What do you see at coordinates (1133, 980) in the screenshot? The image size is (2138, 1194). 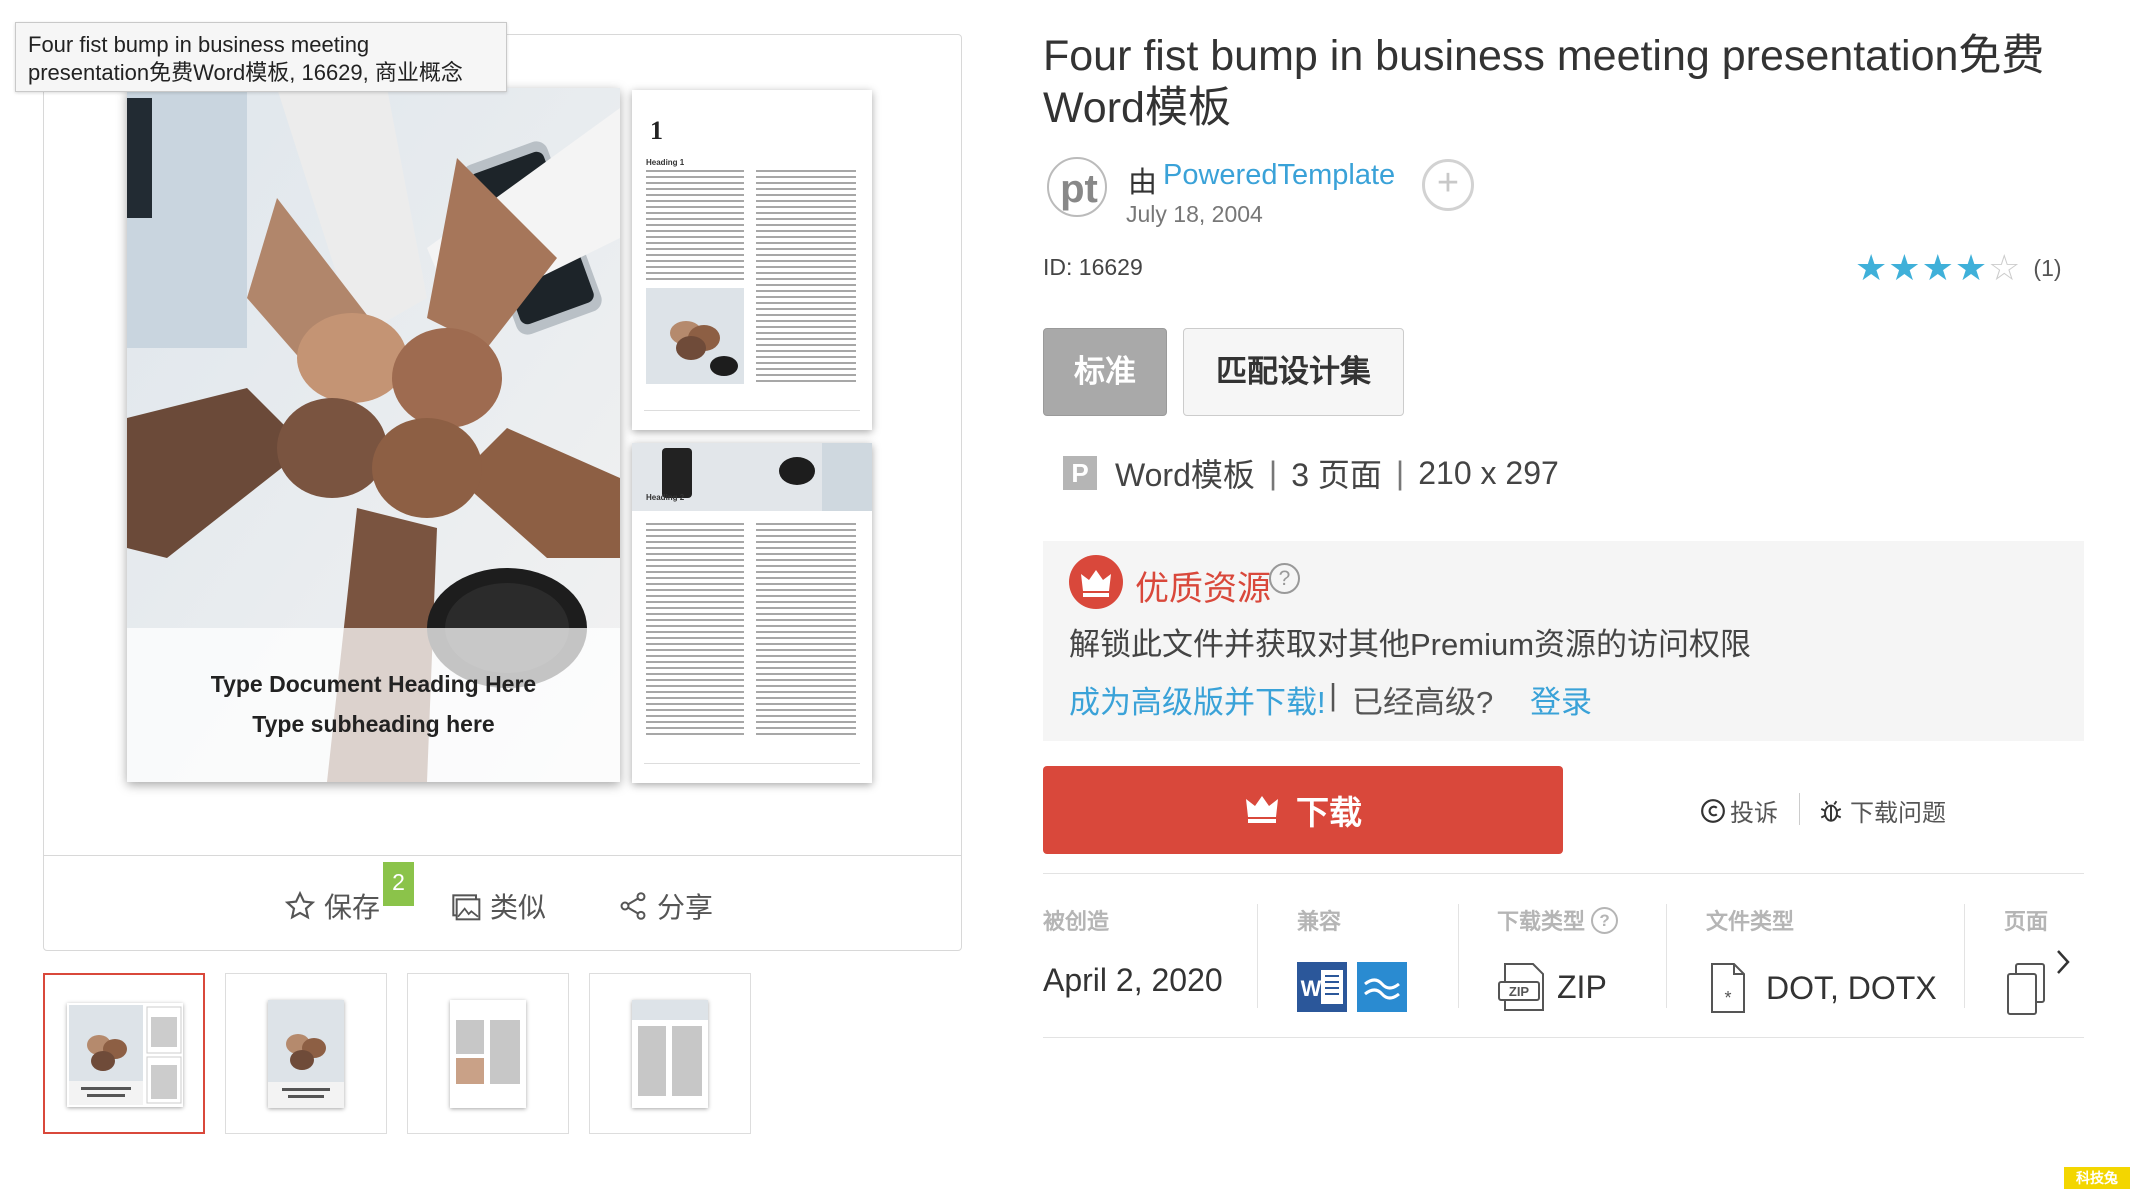 I see `created-value: April 2, 2020` at bounding box center [1133, 980].